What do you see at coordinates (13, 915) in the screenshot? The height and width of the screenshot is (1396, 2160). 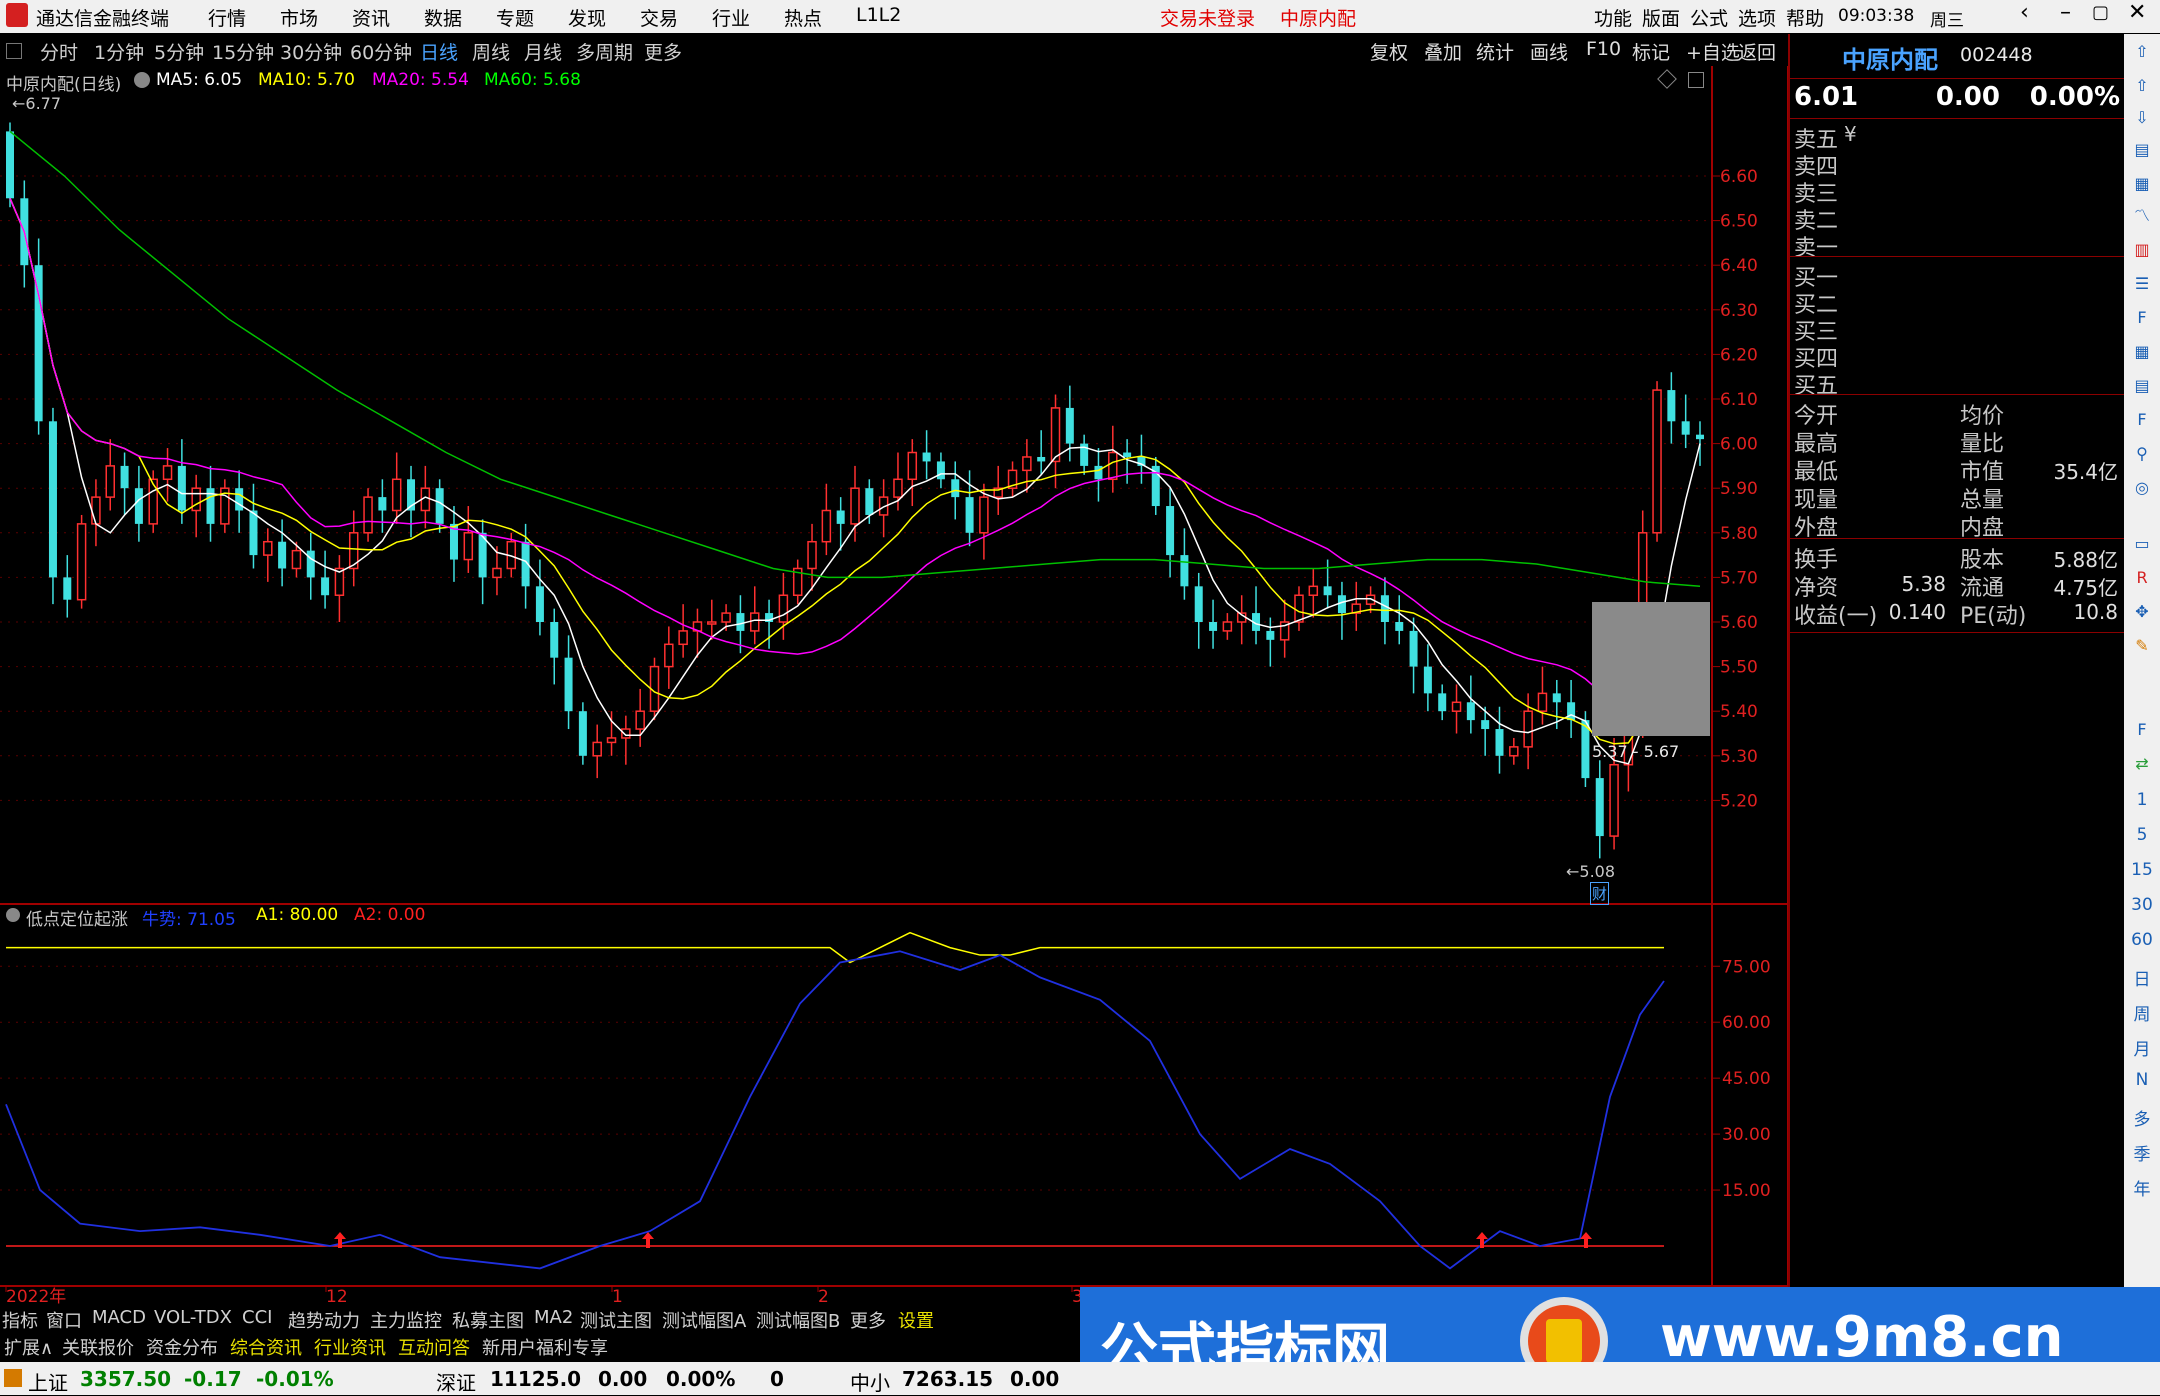 I see `indicator-dropdown-icon` at bounding box center [13, 915].